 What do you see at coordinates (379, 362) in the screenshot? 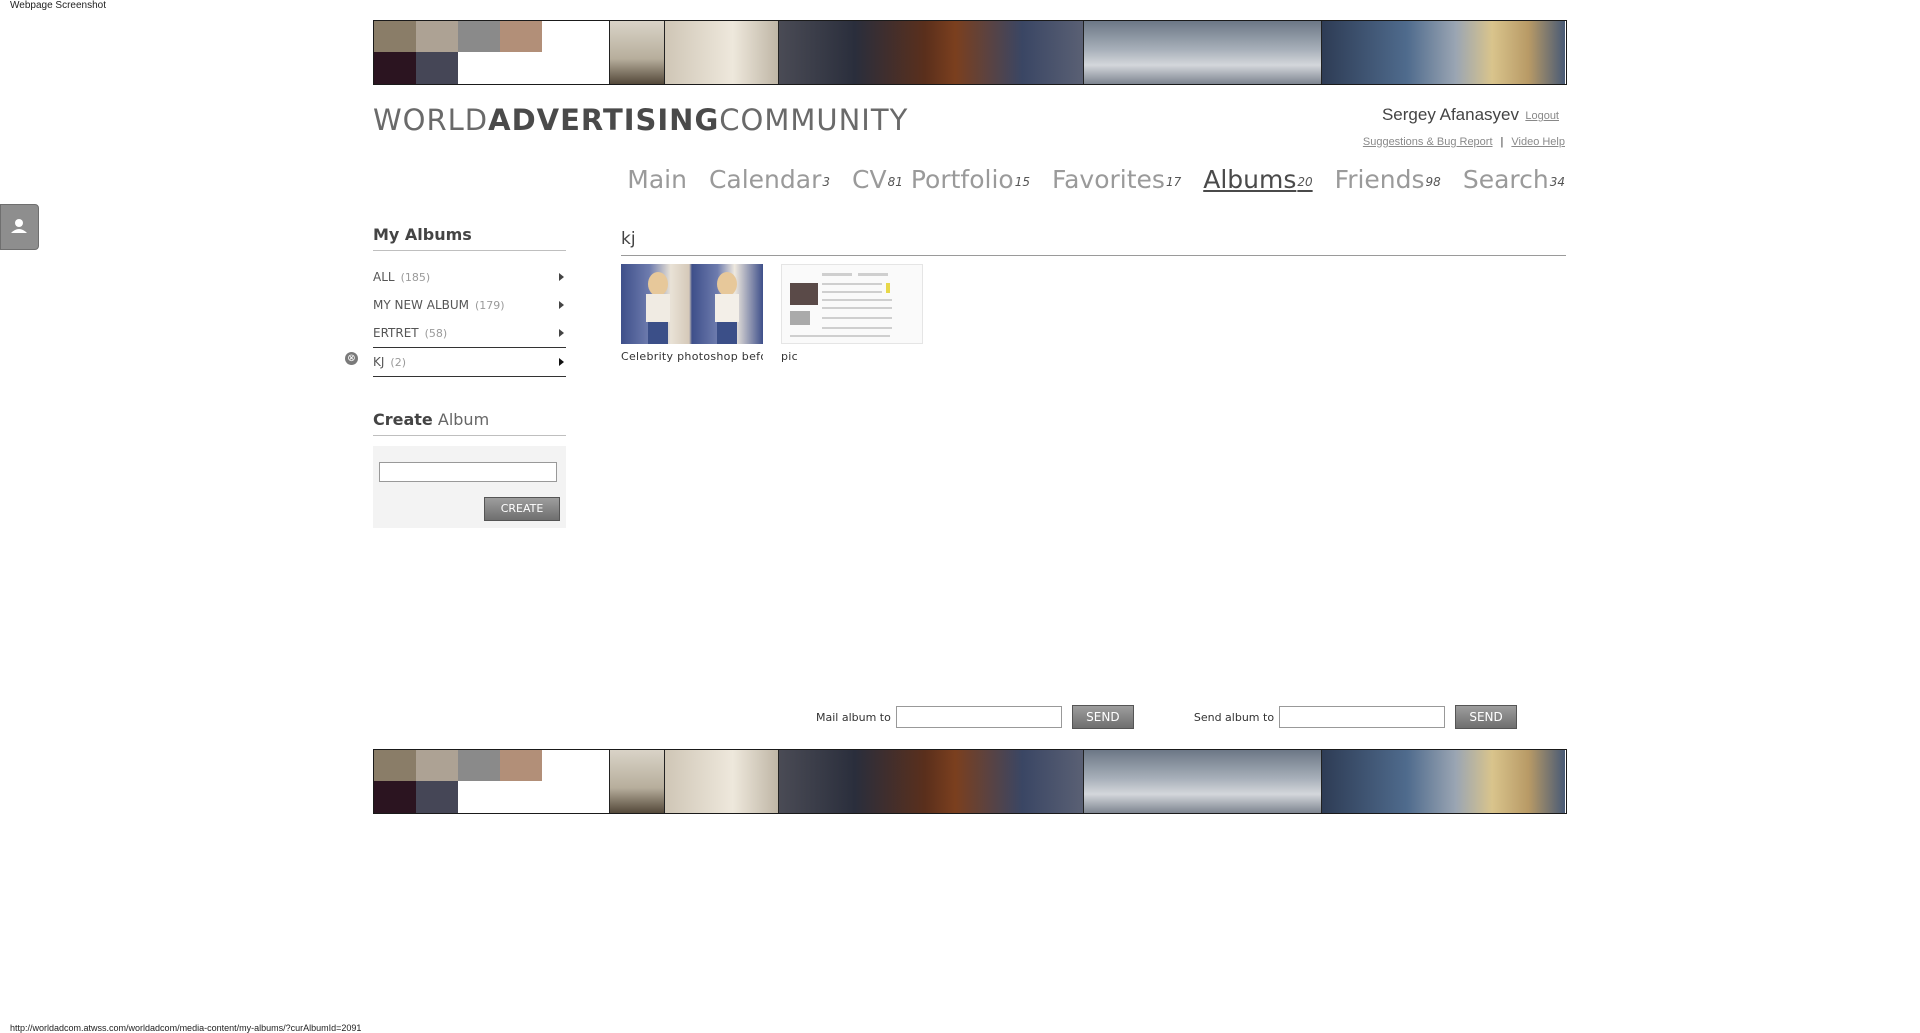
I see `album-name: KJ` at bounding box center [379, 362].